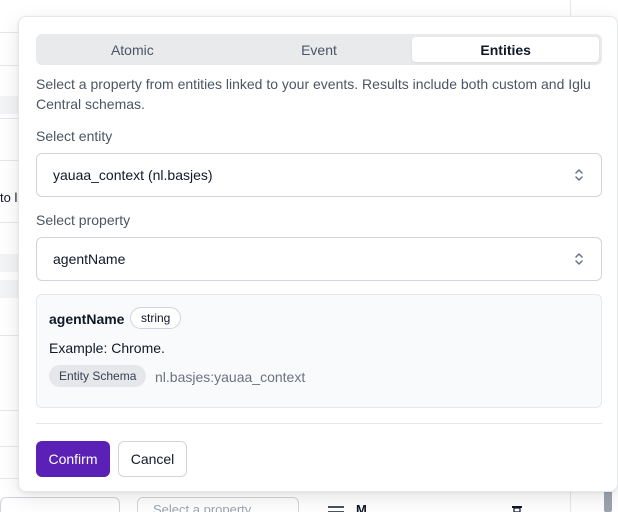  Describe the element at coordinates (9, 197) in the screenshot. I see `bg-text-fragment: to l` at that location.